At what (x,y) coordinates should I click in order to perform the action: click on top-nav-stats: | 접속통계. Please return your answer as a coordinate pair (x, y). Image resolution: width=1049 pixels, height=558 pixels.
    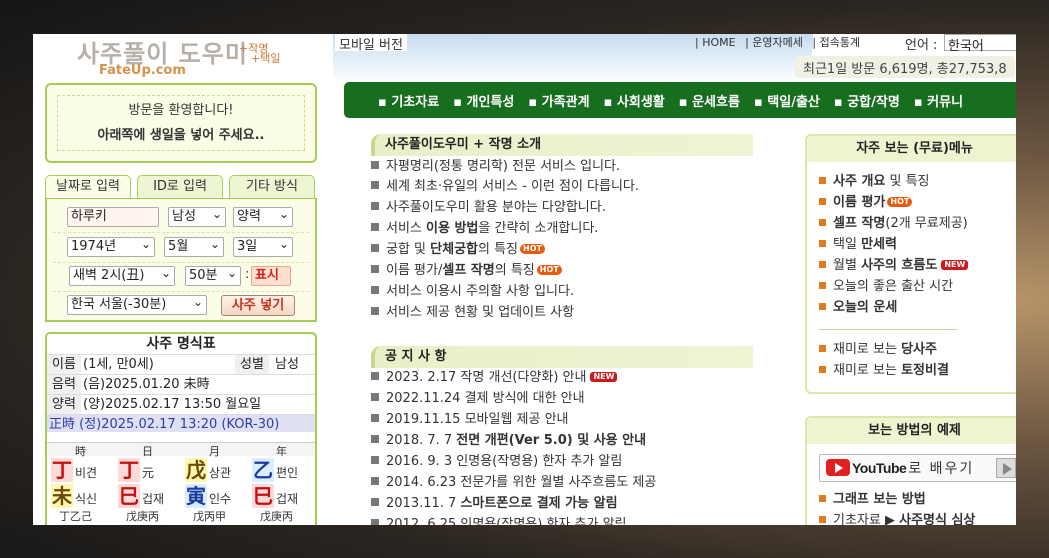
    Looking at the image, I should click on (836, 42).